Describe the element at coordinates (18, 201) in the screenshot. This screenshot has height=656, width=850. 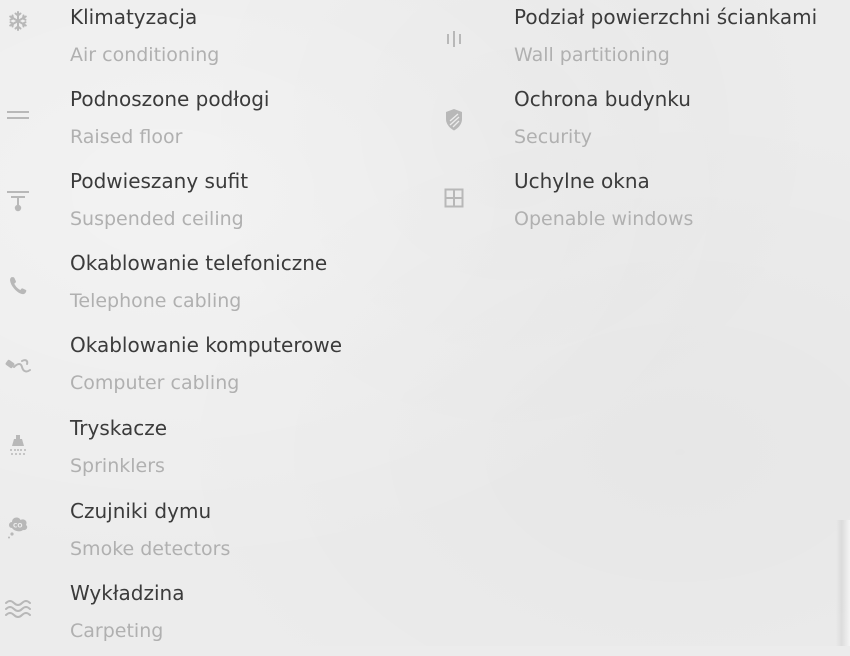
I see `ceiling-lamp-icon` at that location.